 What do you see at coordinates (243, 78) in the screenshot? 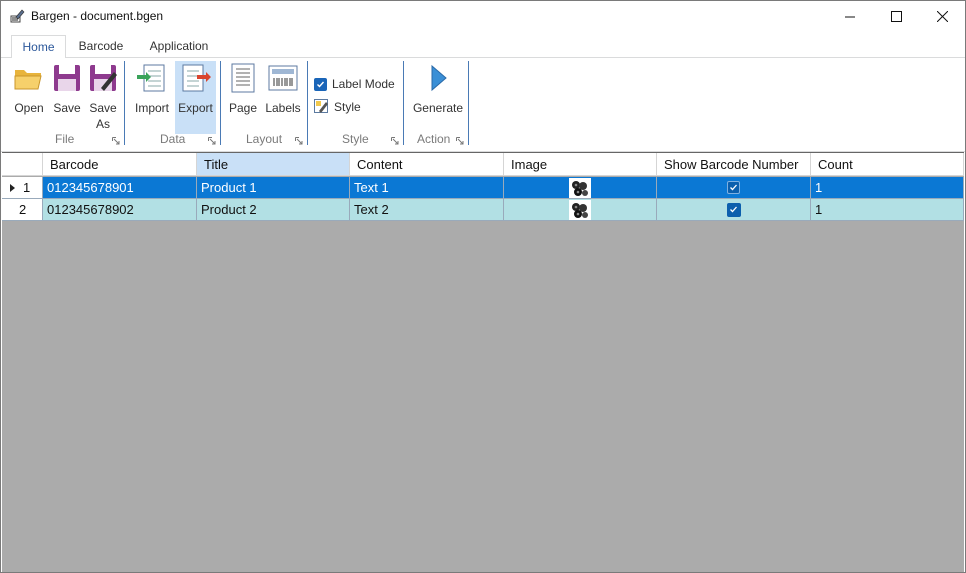
I see `page-icon` at bounding box center [243, 78].